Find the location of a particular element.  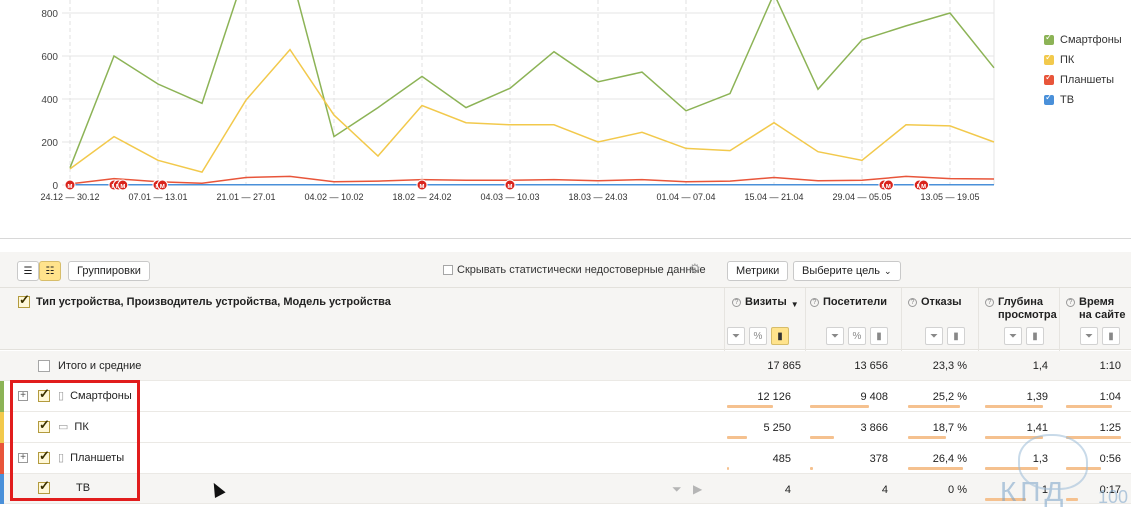

row-actions: ⏷ ▶ is located at coordinates (687, 489).